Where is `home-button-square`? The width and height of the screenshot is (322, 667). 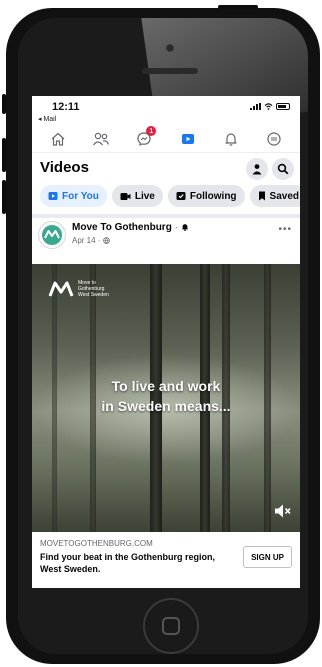 home-button-square is located at coordinates (171, 626).